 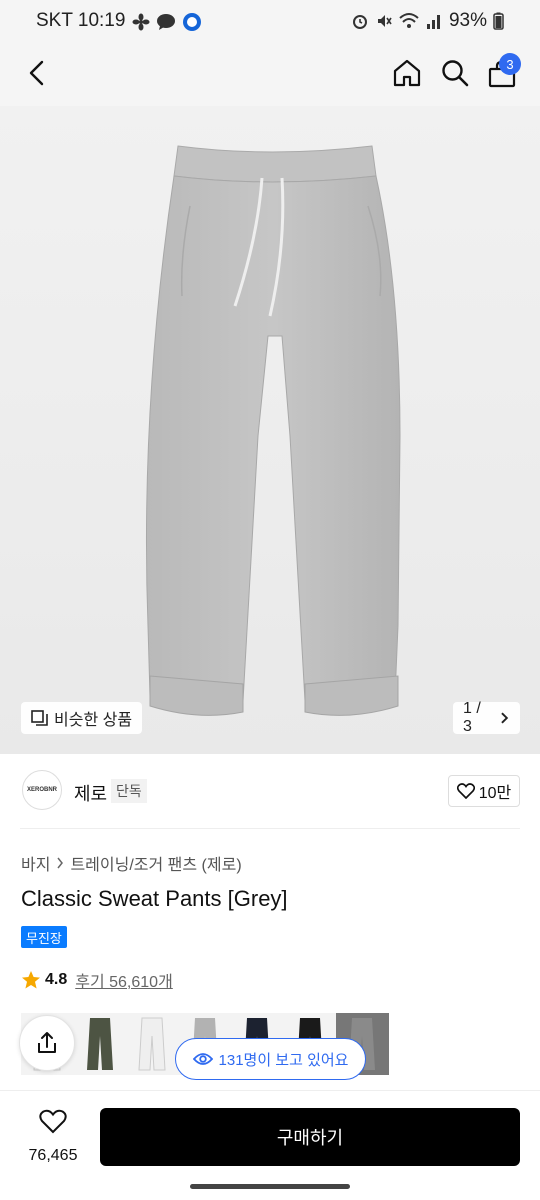 What do you see at coordinates (93, 720) in the screenshot?
I see `similar-products-label: 비슷한 상품` at bounding box center [93, 720].